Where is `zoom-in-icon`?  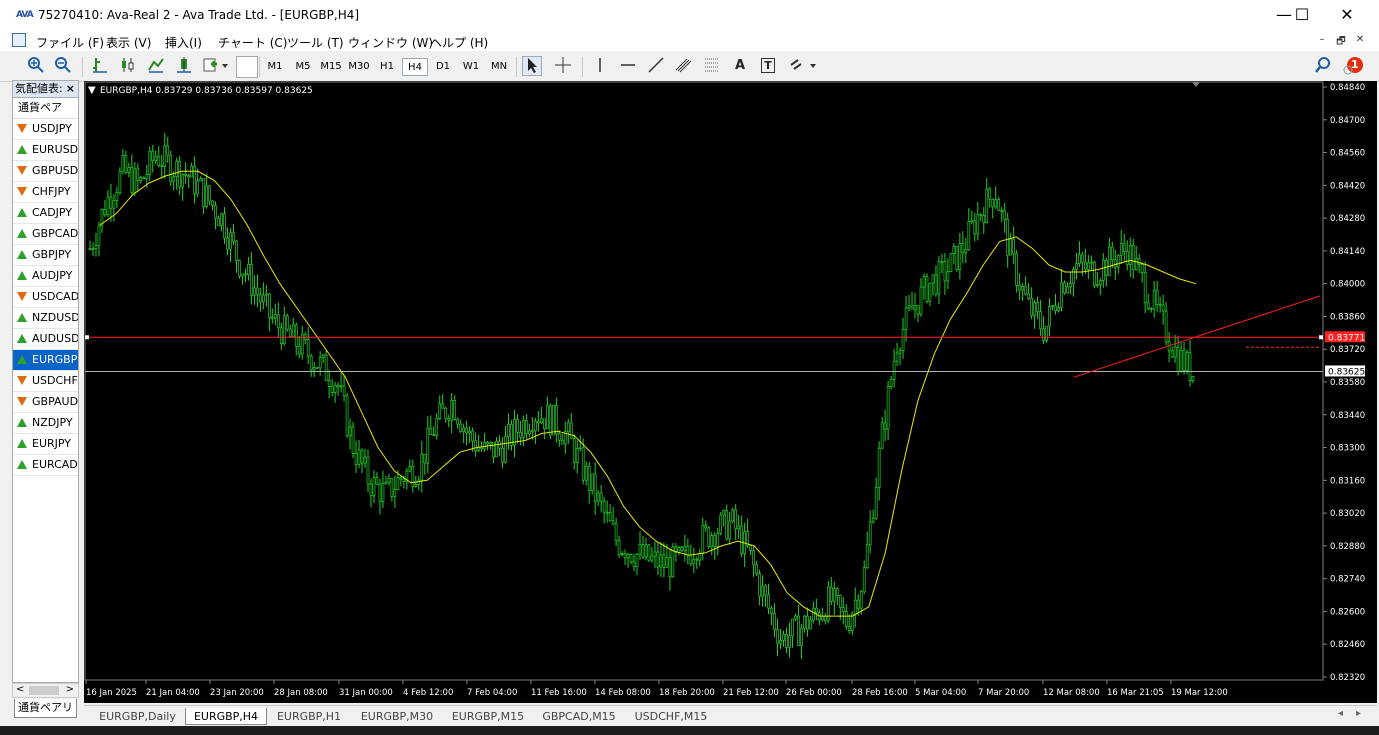
zoom-in-icon is located at coordinates (36, 66).